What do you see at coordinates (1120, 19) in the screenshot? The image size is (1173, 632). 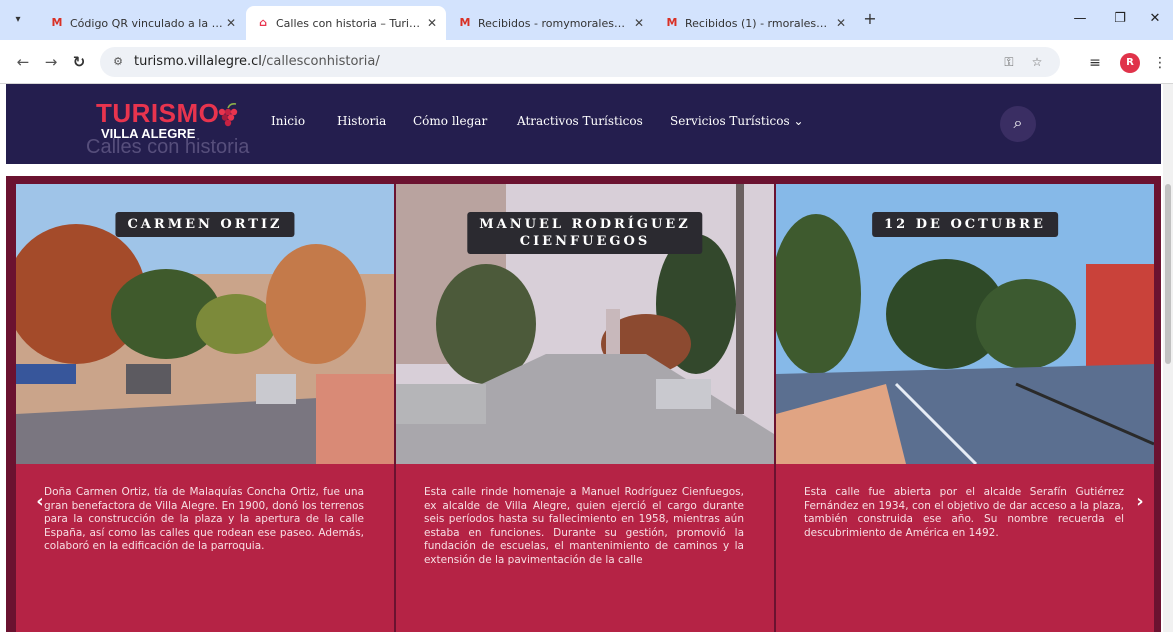 I see `maximize-icon: ❐` at bounding box center [1120, 19].